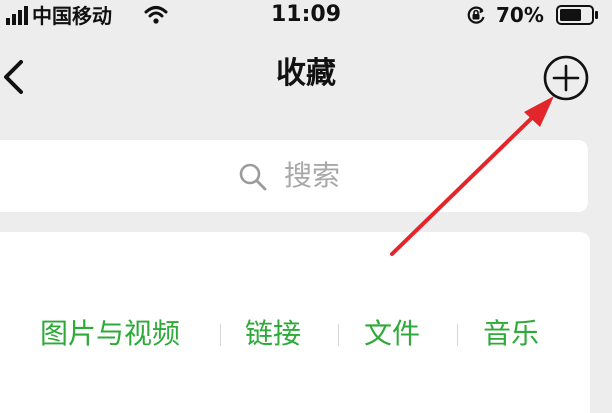  I want to click on battery-percent: 70%, so click(520, 15).